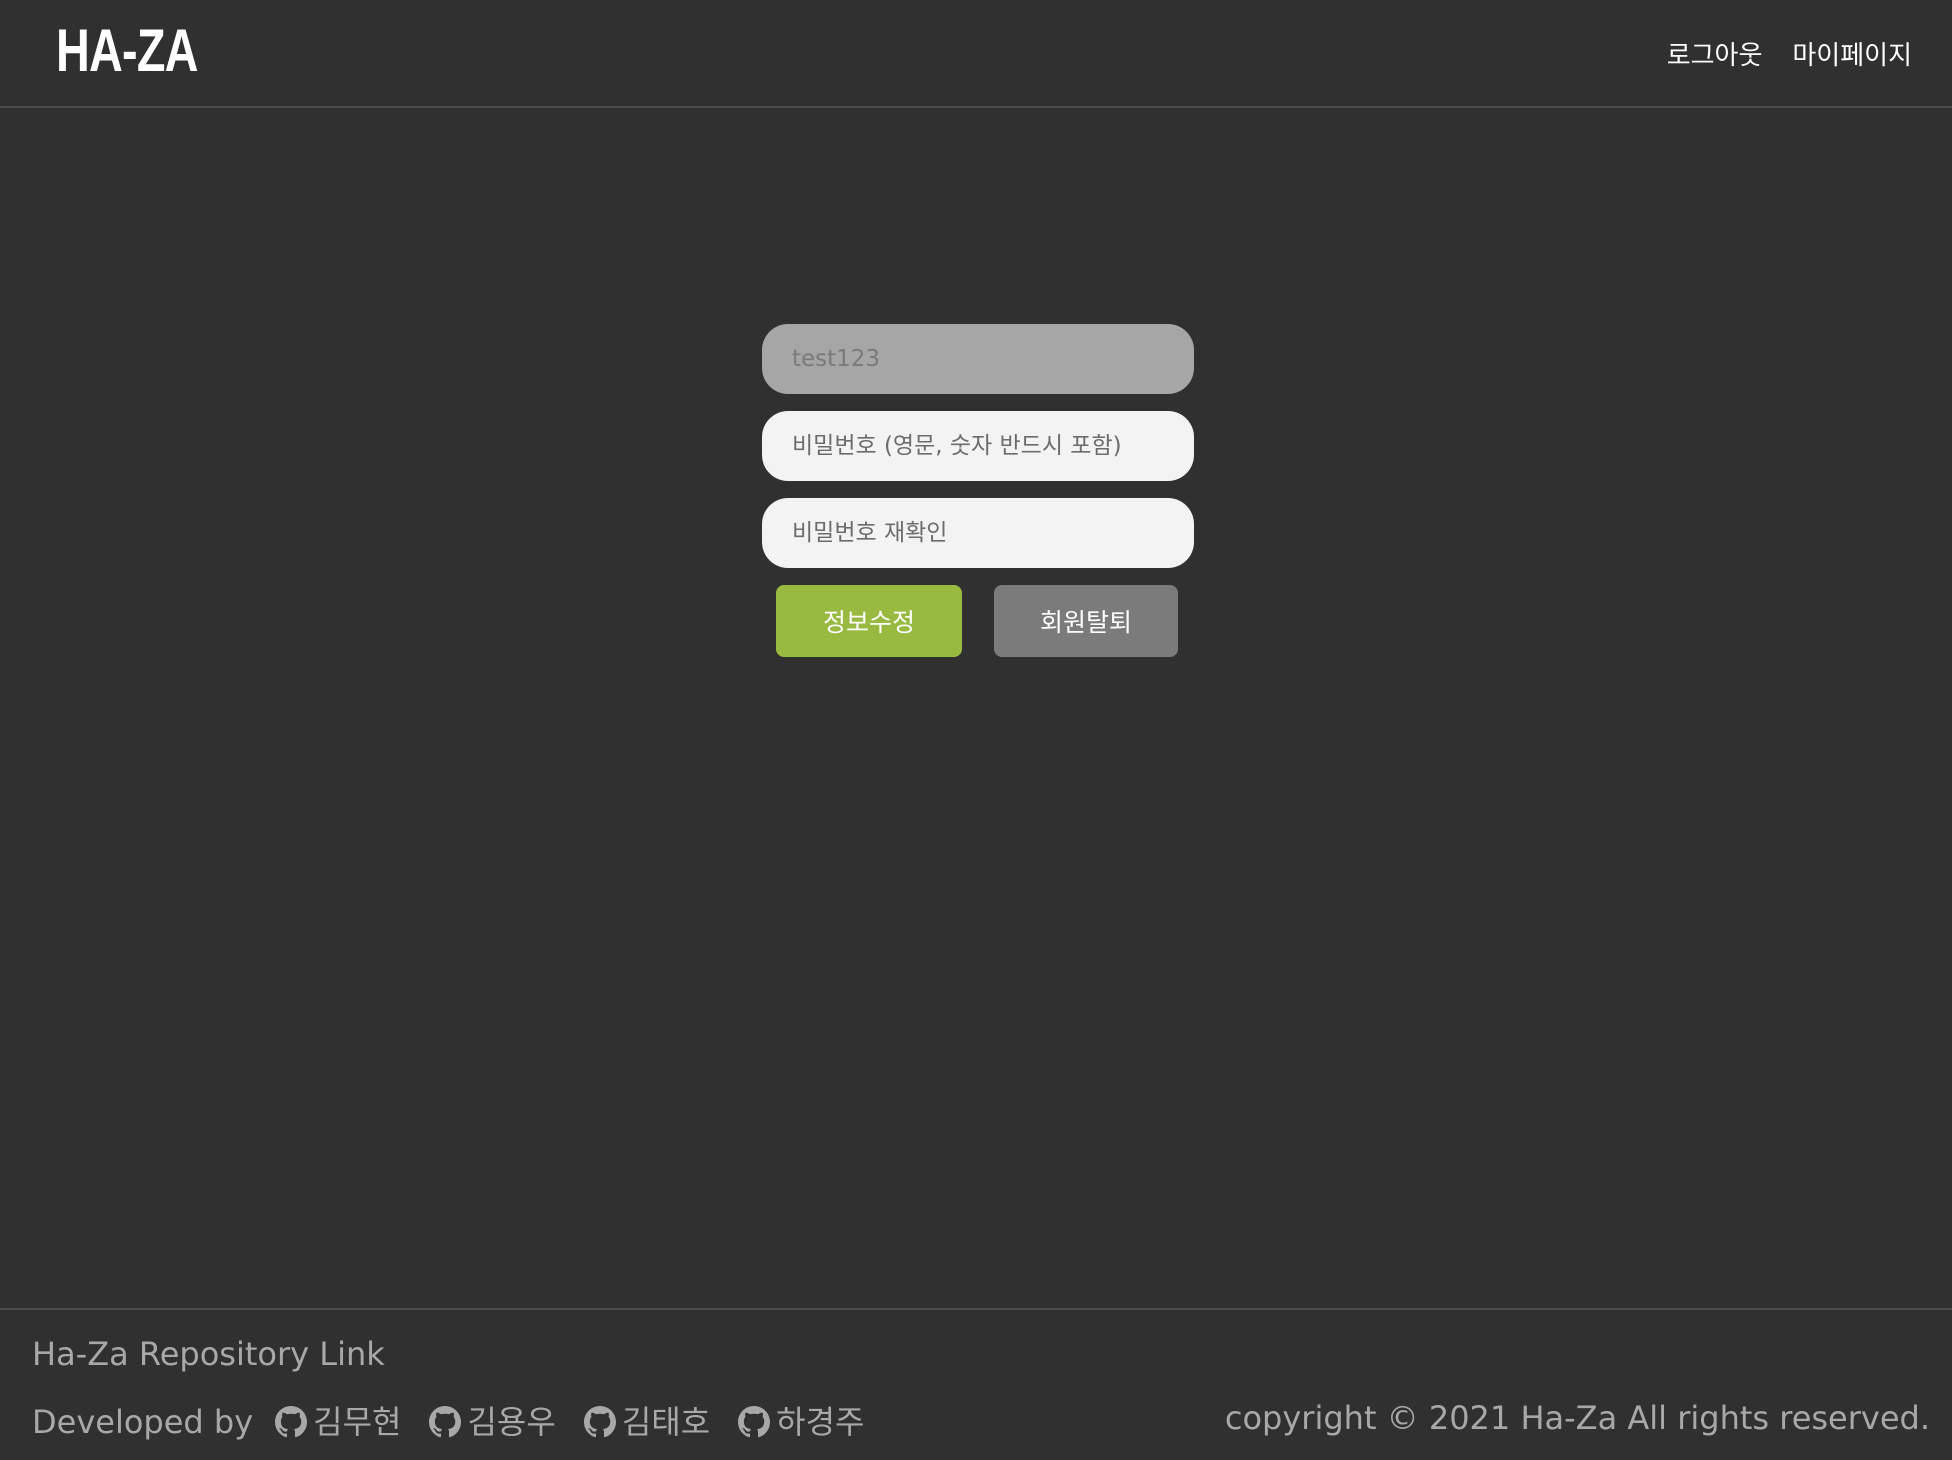 This screenshot has height=1460, width=1952. Describe the element at coordinates (1789, 56) in the screenshot. I see `header-nav: 로그아웃 마이페이지` at that location.